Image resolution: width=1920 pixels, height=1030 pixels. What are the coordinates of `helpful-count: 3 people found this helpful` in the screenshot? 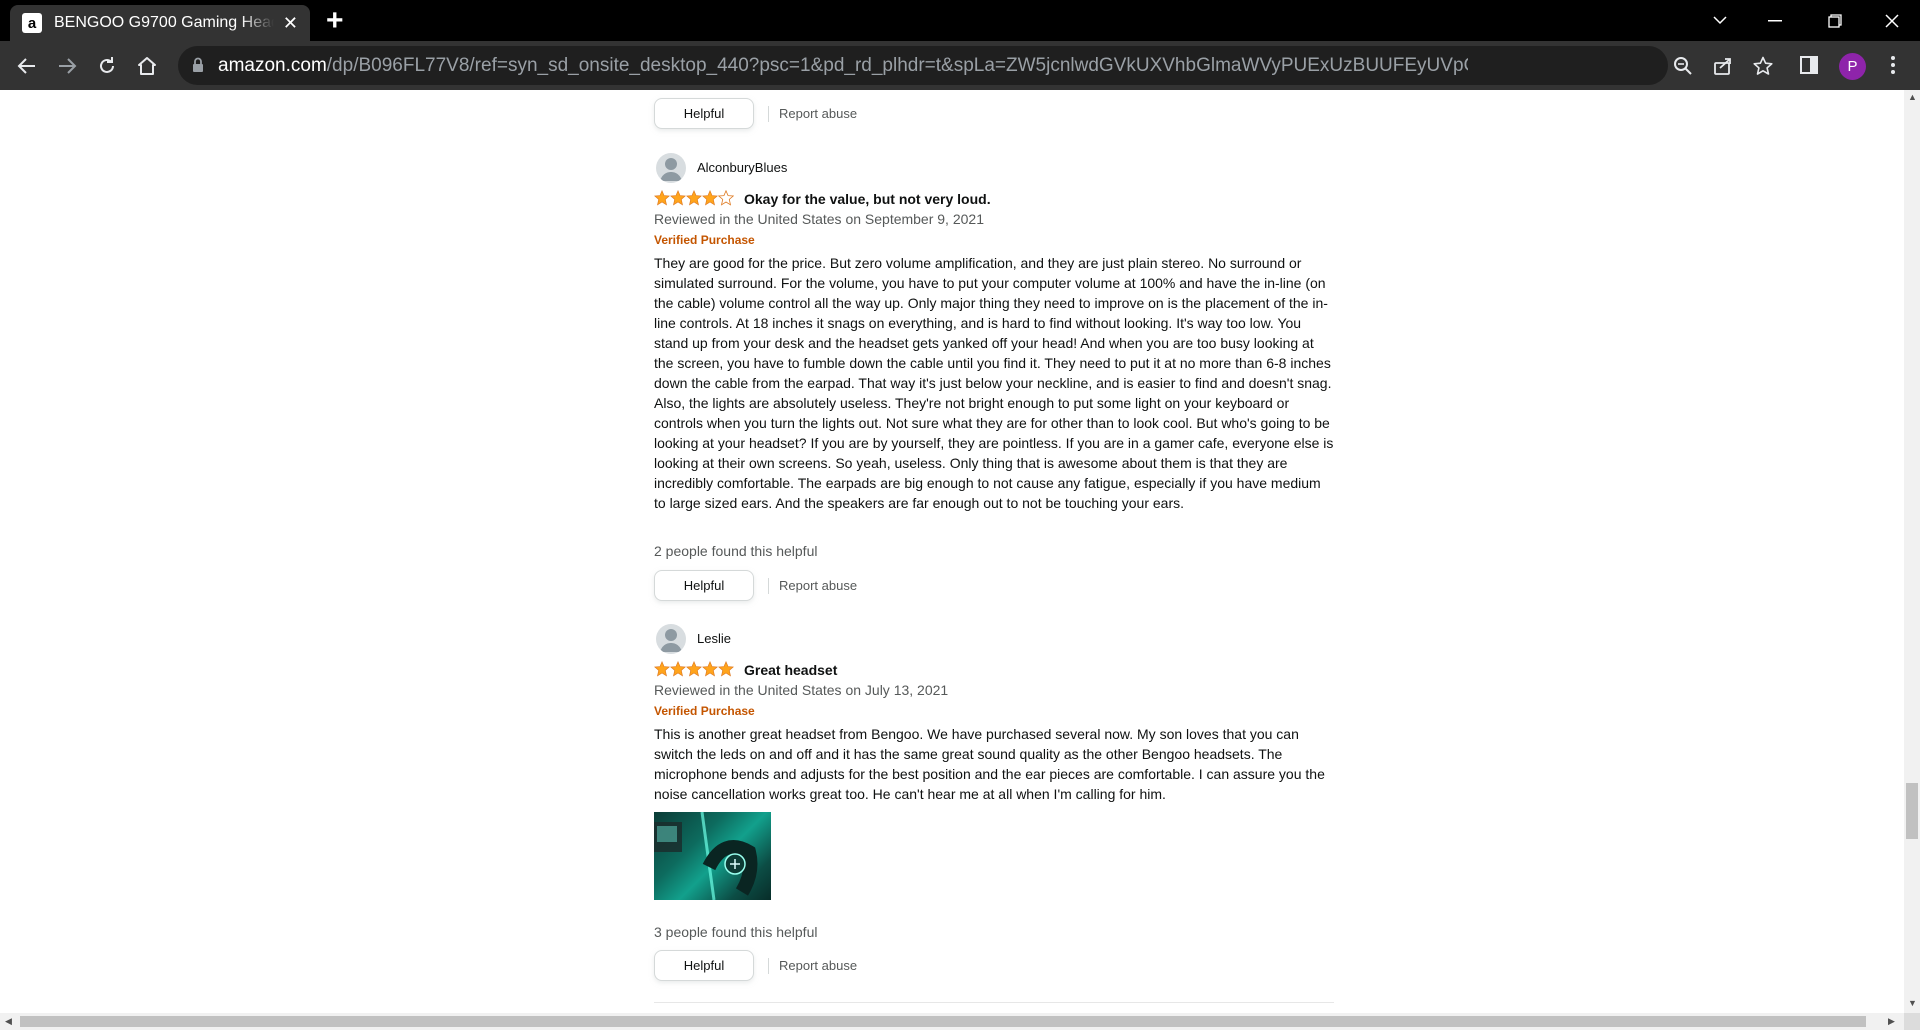 It's located at (736, 932).